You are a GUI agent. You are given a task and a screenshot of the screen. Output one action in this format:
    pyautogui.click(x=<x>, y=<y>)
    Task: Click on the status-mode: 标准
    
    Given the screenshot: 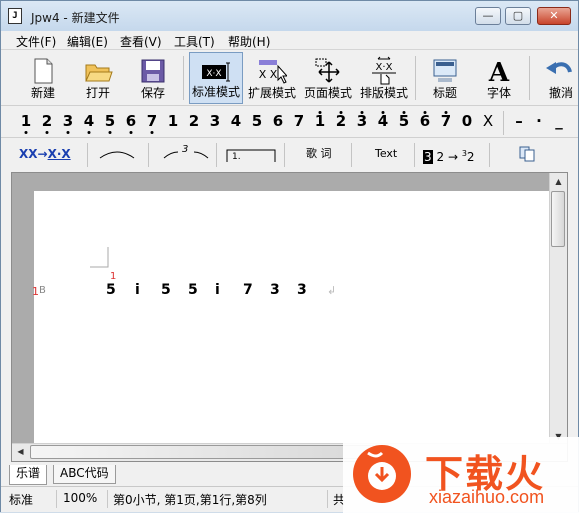 What is the action you would take?
    pyautogui.click(x=21, y=500)
    